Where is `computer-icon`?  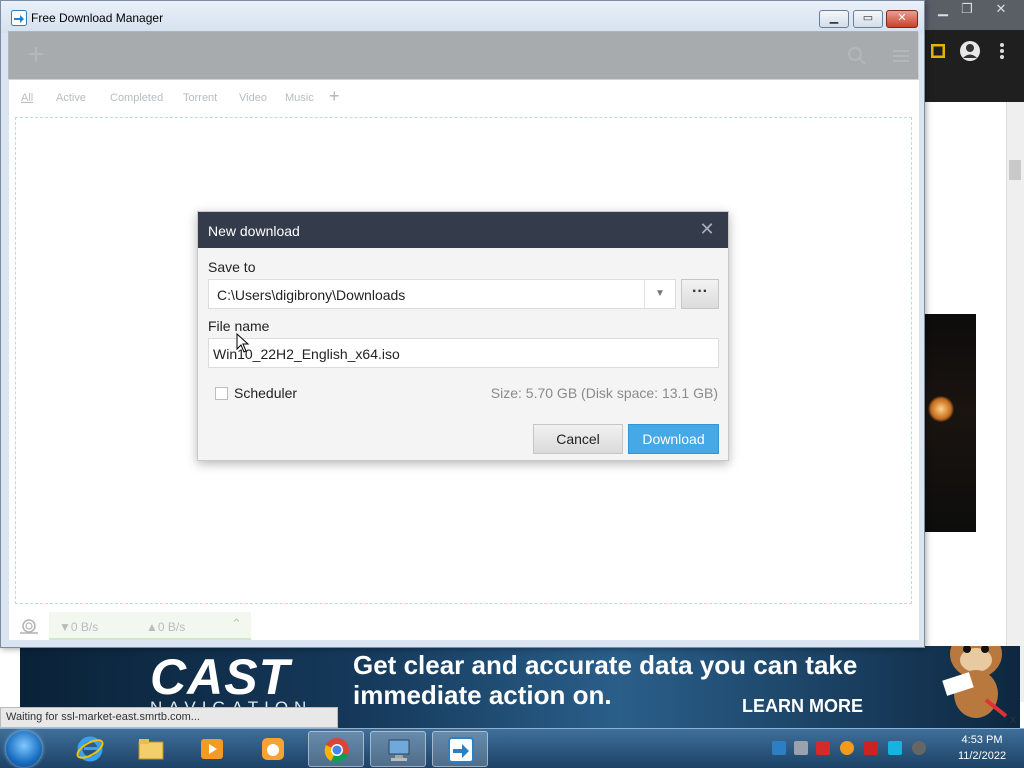 computer-icon is located at coordinates (399, 750).